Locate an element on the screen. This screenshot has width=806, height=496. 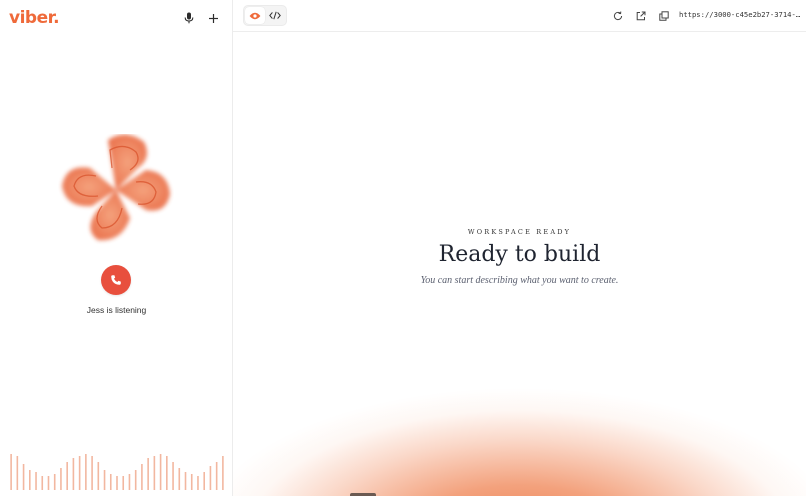
refresh-icon is located at coordinates (618, 16).